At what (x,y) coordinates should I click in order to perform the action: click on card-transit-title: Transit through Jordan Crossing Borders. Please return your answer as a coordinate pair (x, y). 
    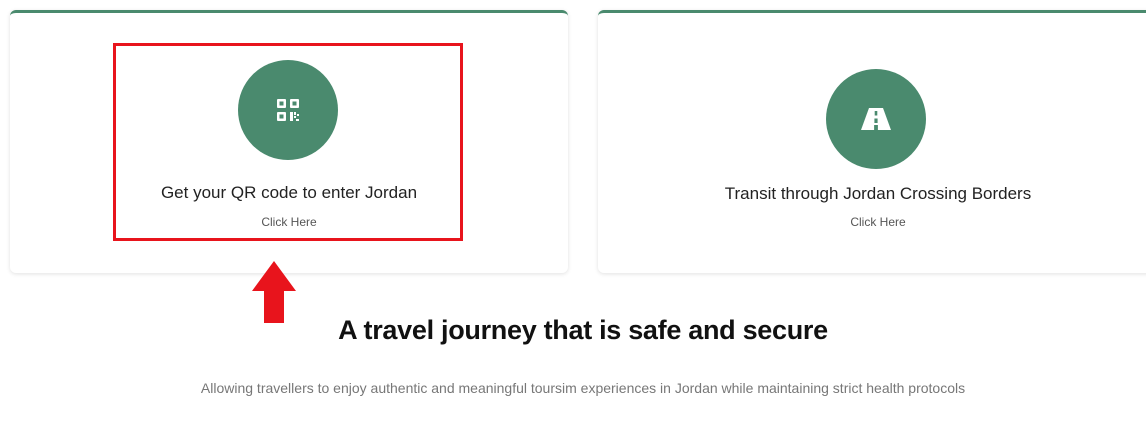
    Looking at the image, I should click on (878, 193).